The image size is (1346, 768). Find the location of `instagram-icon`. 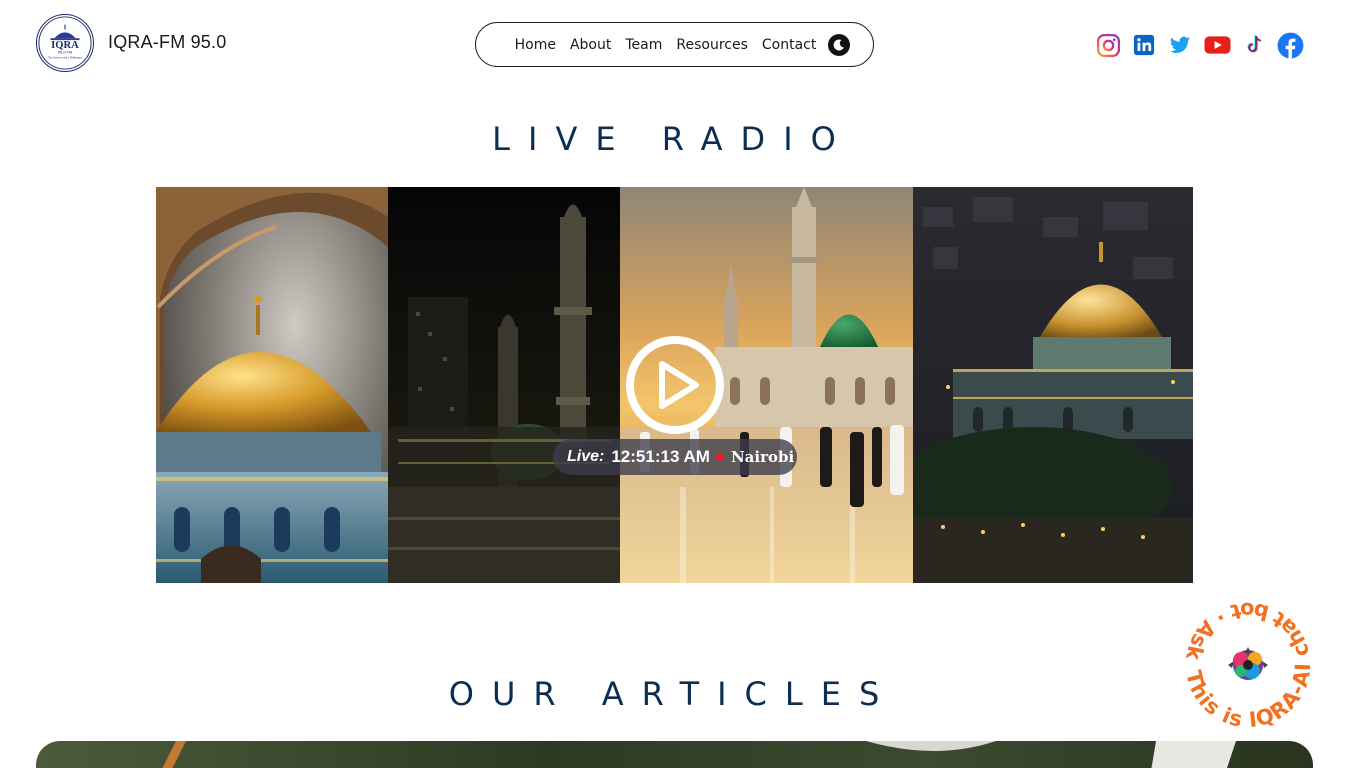

instagram-icon is located at coordinates (1108, 45).